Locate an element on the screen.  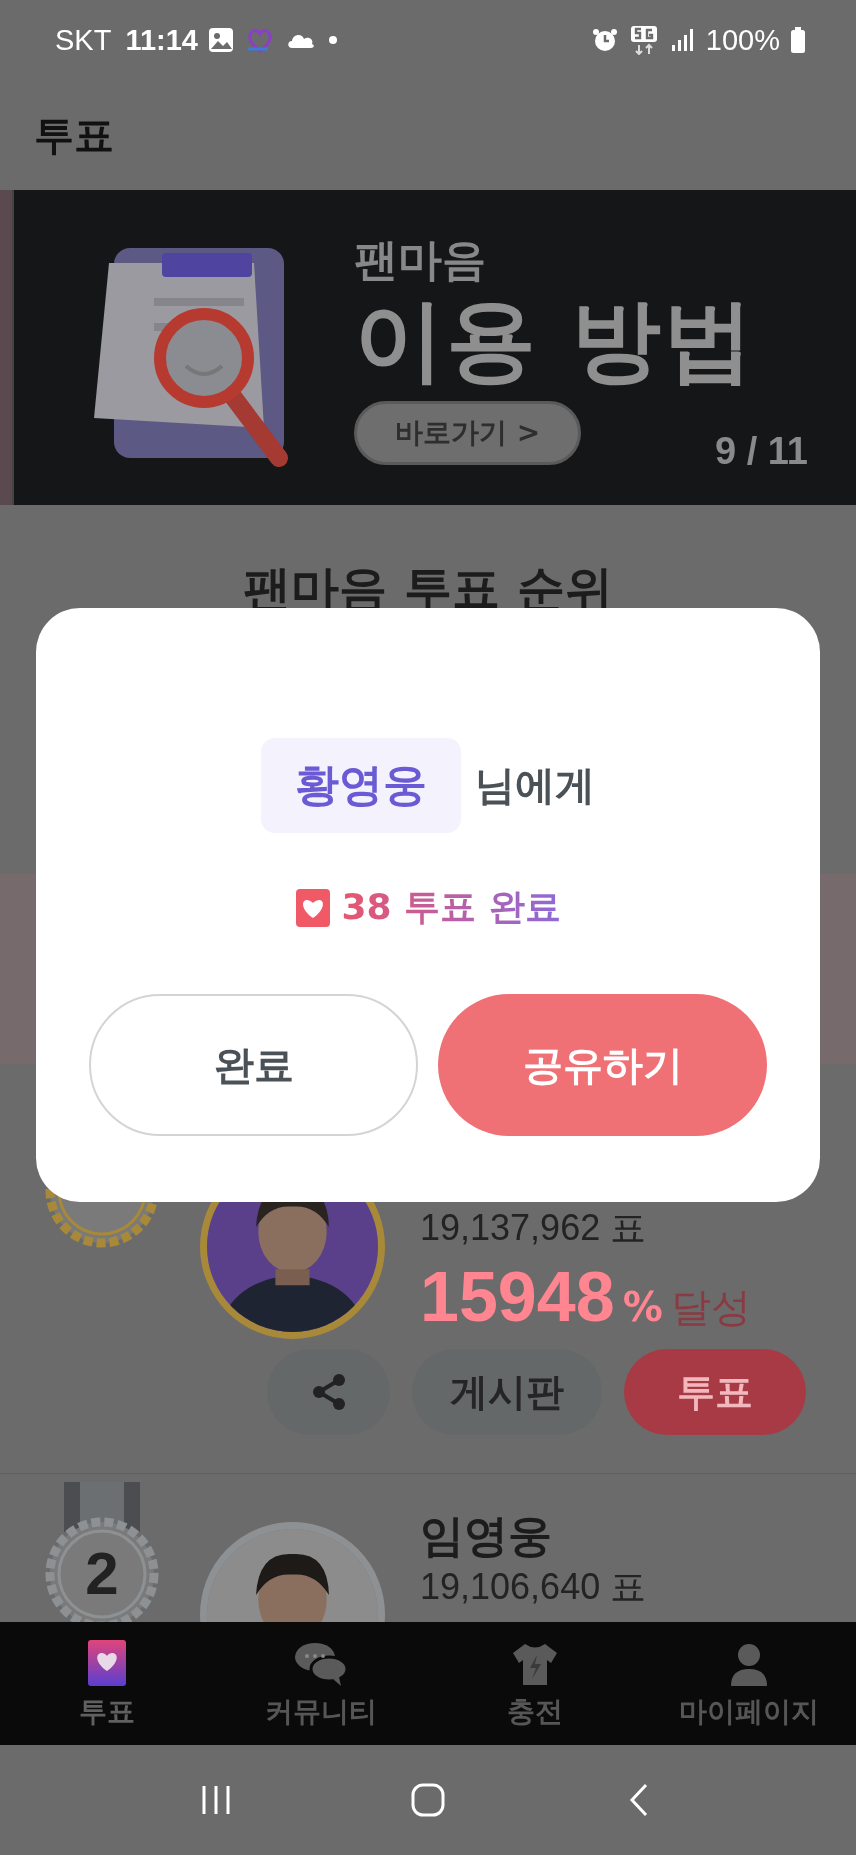
done-button: 완료 is located at coordinates (253, 1065).